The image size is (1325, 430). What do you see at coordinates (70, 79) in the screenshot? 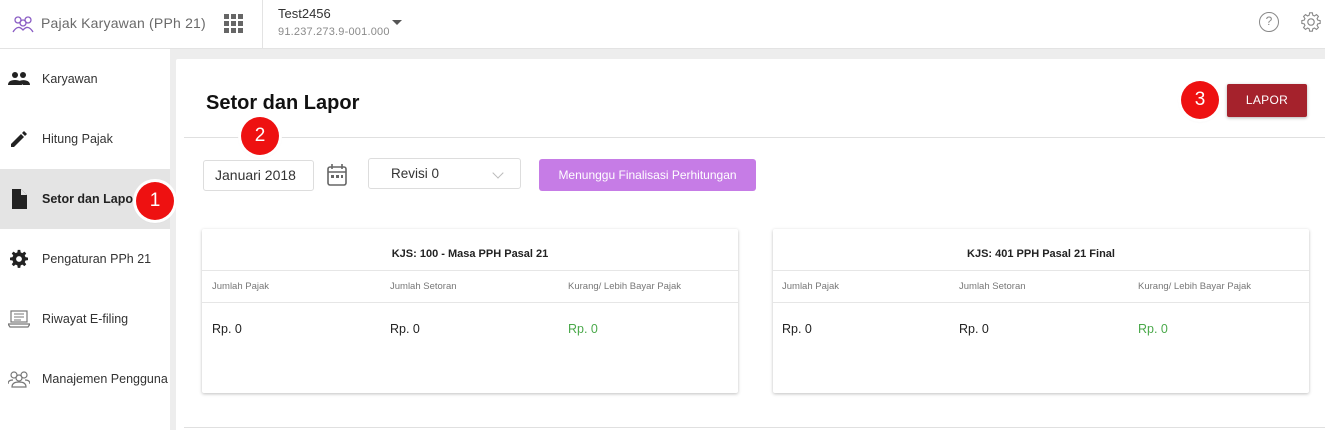
I see `sidebar-item-label: Karyawan` at bounding box center [70, 79].